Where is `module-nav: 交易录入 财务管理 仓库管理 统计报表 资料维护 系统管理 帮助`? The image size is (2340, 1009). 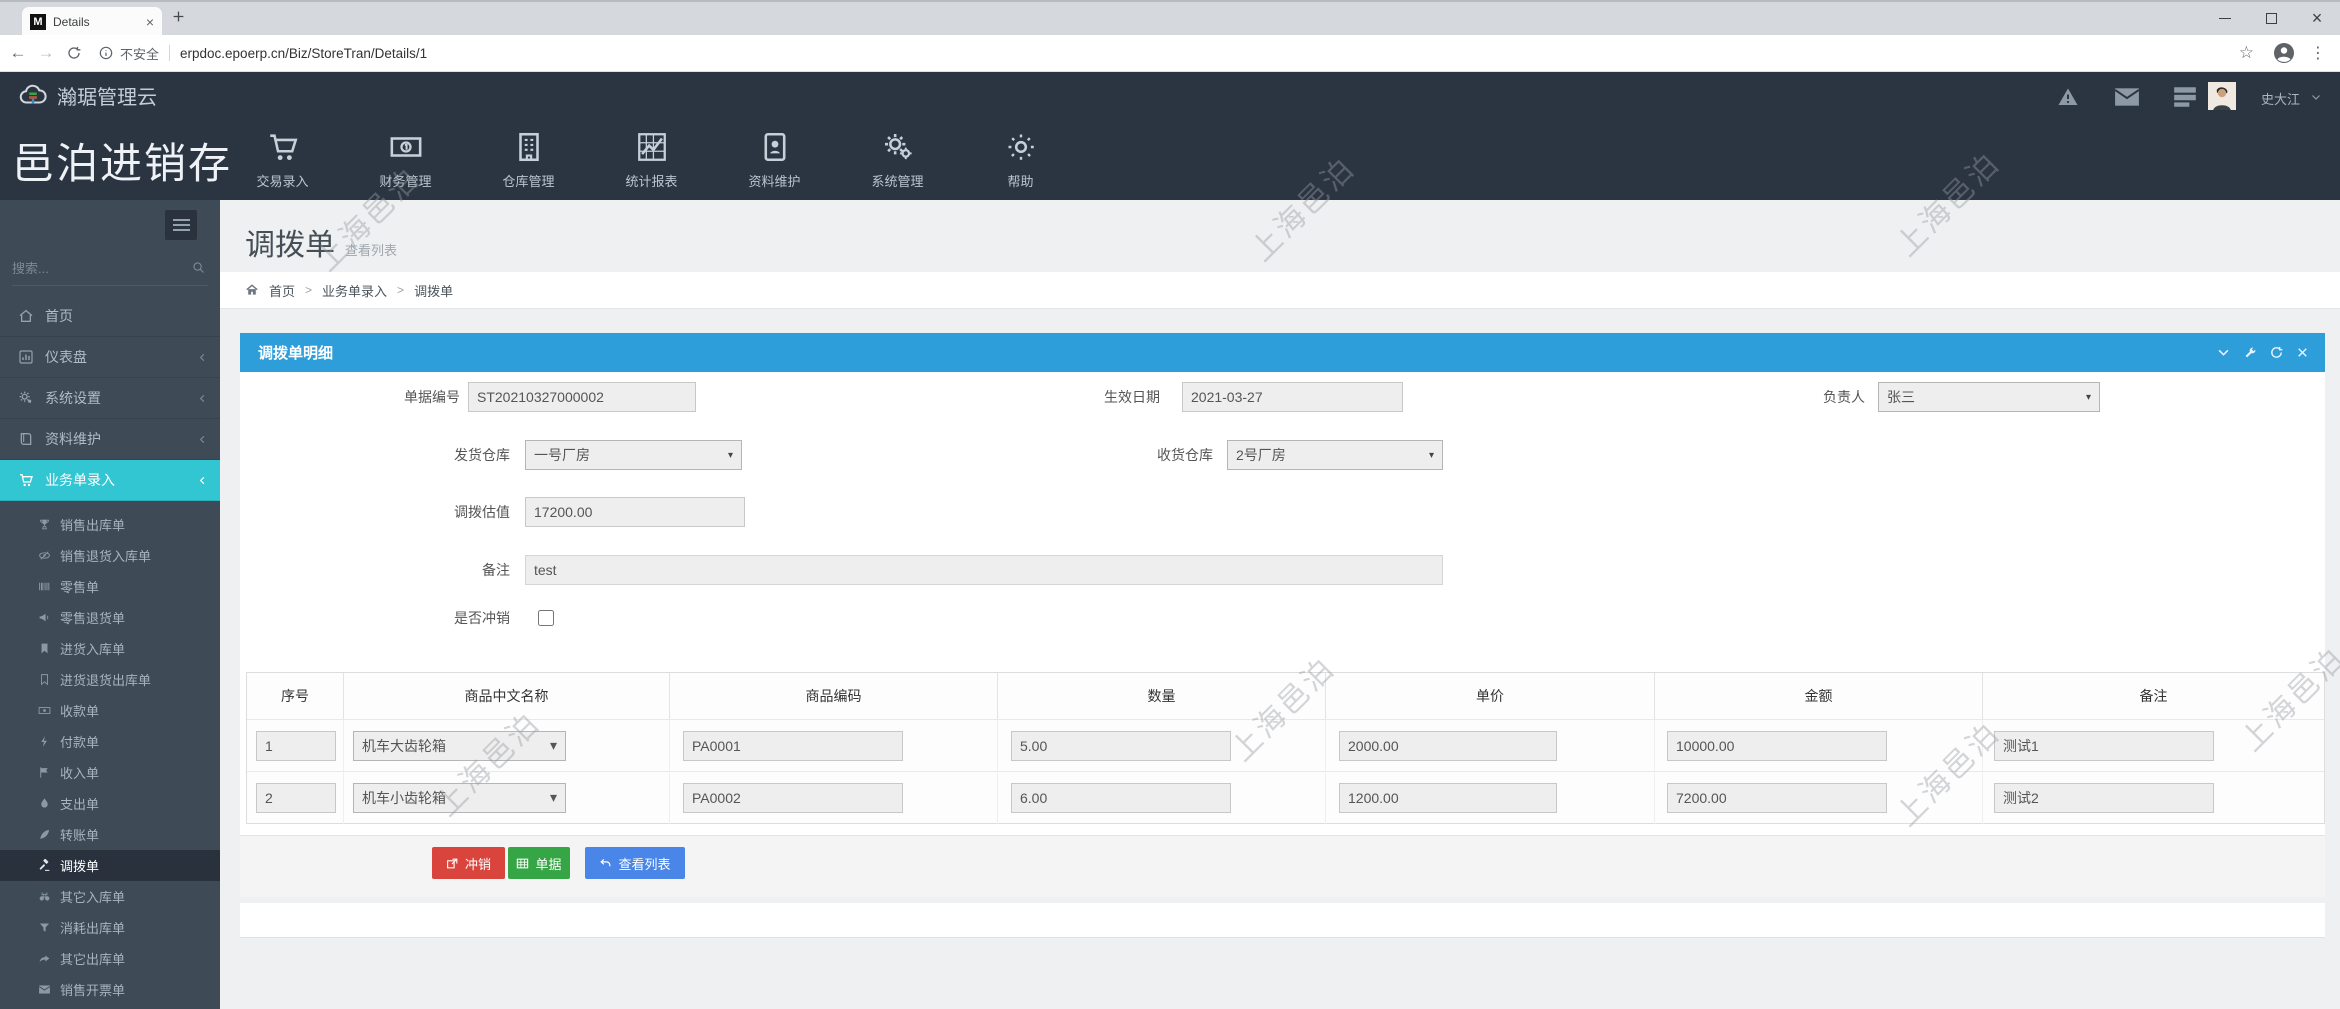 module-nav: 交易录入 财务管理 仓库管理 统计报表 资料维护 系统管理 帮助 is located at coordinates (651, 160).